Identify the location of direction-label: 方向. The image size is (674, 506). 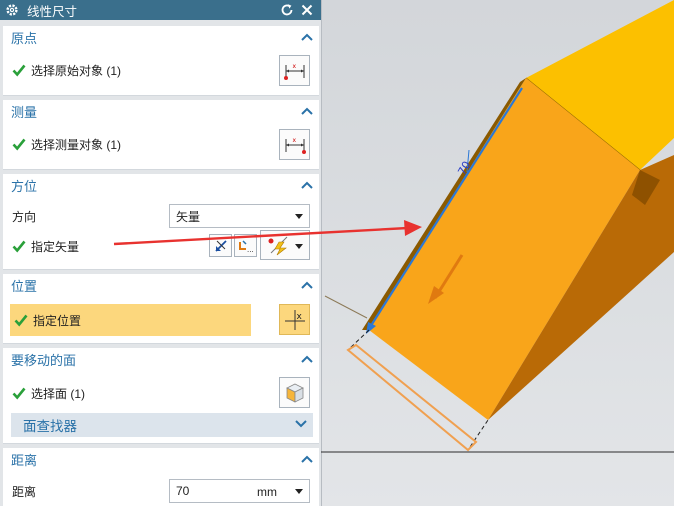
(24, 216).